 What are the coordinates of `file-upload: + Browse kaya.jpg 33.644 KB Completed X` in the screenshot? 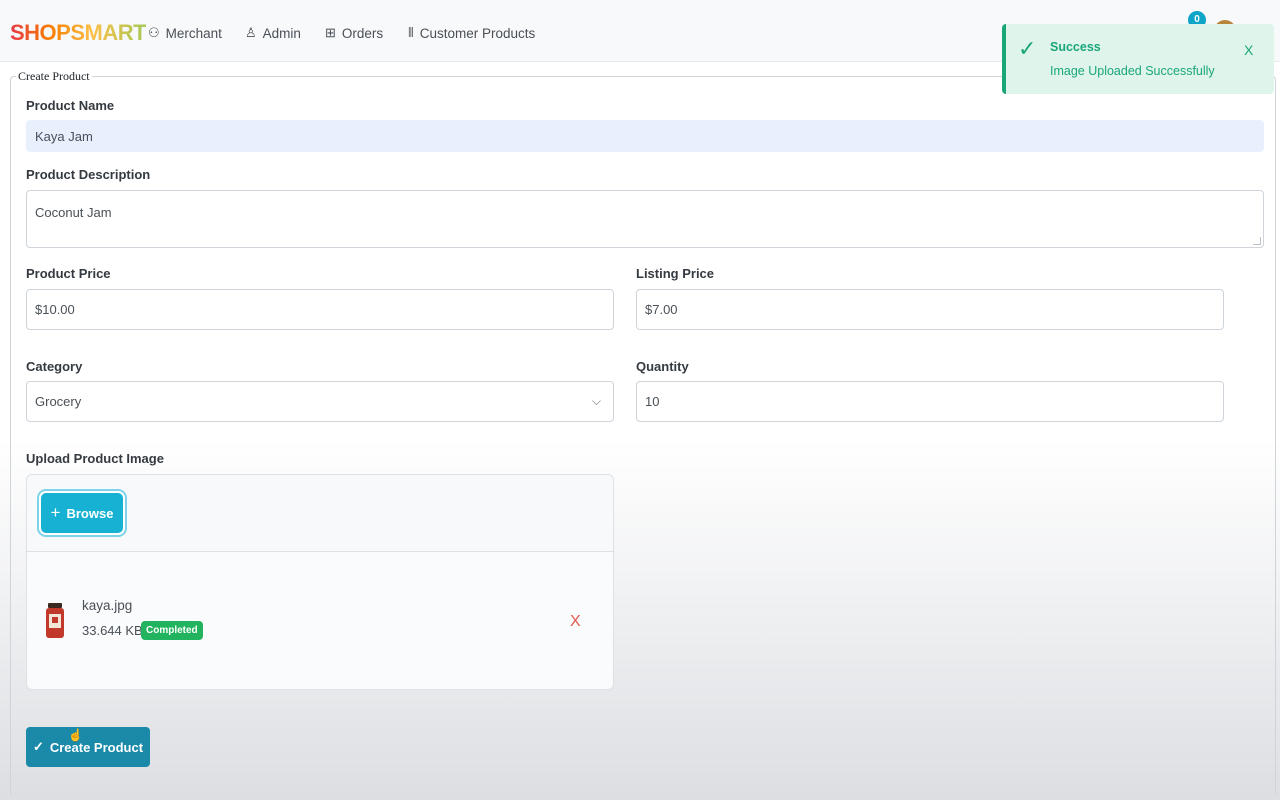 It's located at (320, 582).